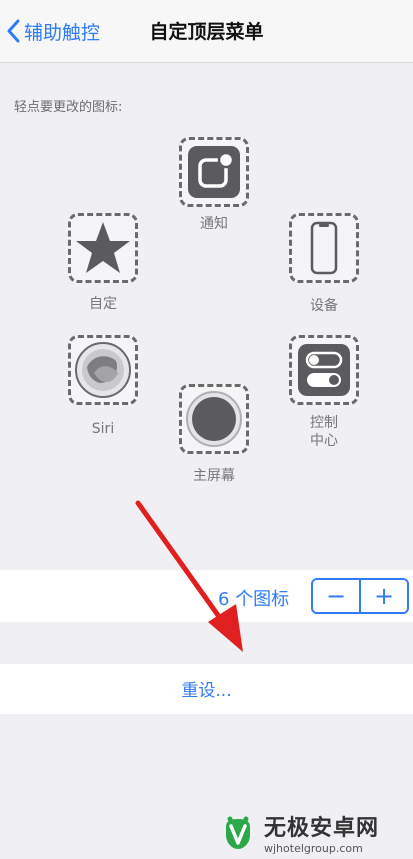 Image resolution: width=413 pixels, height=859 pixels. What do you see at coordinates (103, 304) in the screenshot?
I see `slot-label: 自定` at bounding box center [103, 304].